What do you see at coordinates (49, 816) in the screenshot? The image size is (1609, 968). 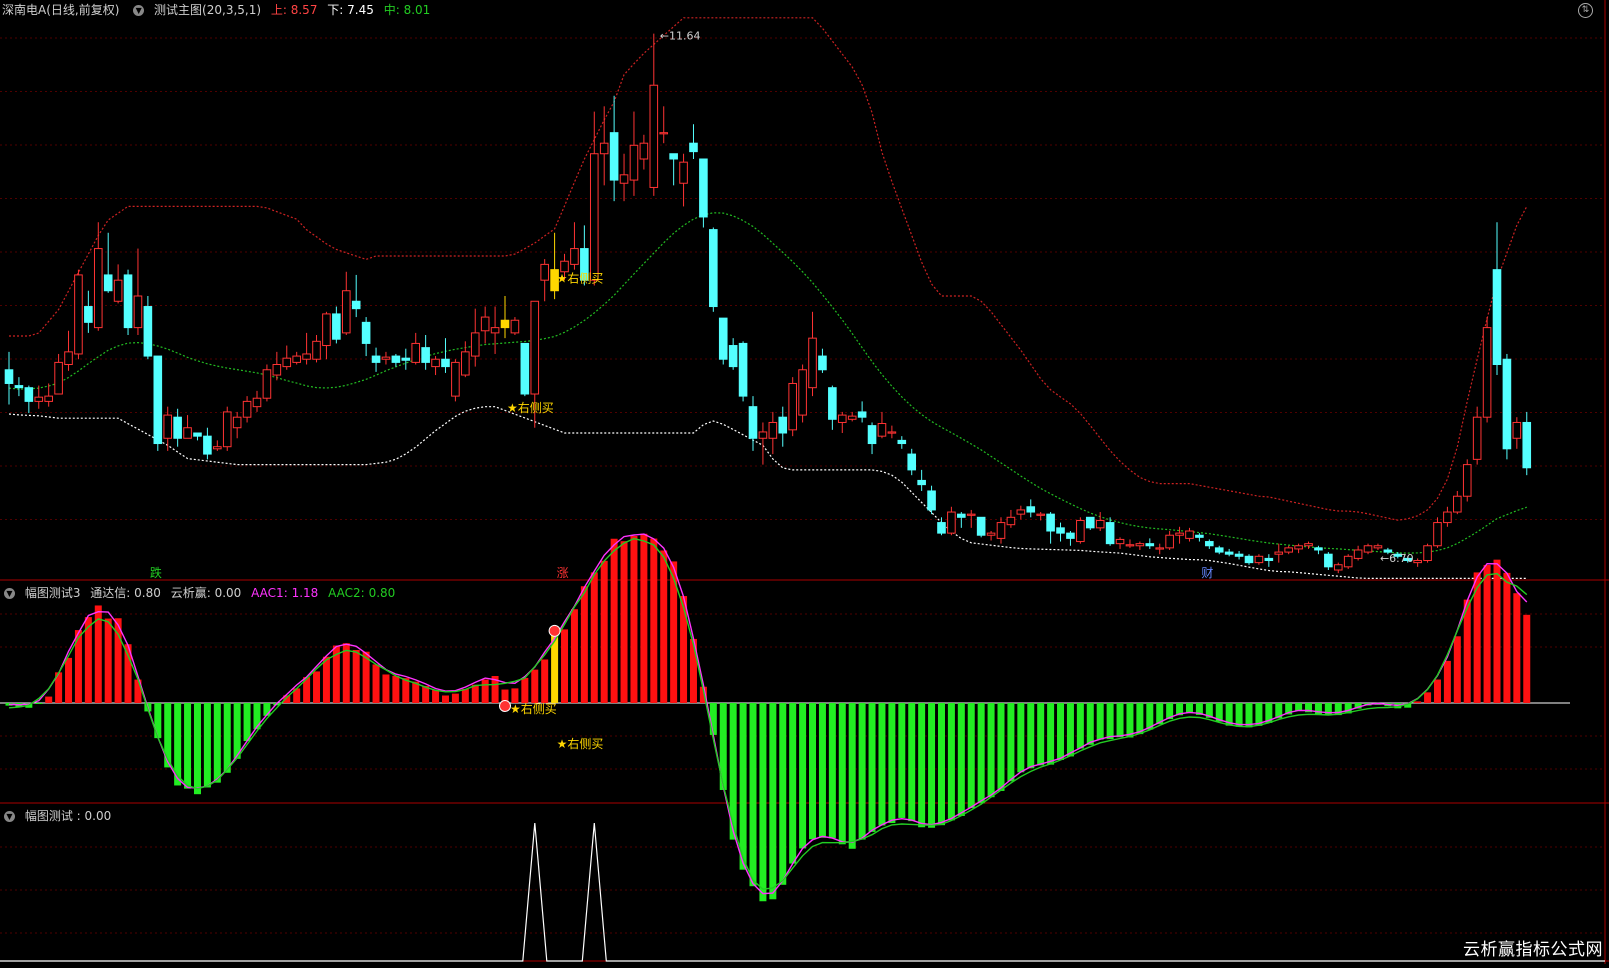 I see `sub2-name: 幅图测试` at bounding box center [49, 816].